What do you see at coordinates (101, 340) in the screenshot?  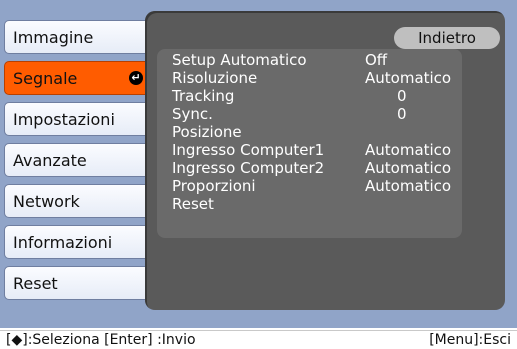 I see `footer-help-text: [◆]:Seleziona [Enter] :Invio` at bounding box center [101, 340].